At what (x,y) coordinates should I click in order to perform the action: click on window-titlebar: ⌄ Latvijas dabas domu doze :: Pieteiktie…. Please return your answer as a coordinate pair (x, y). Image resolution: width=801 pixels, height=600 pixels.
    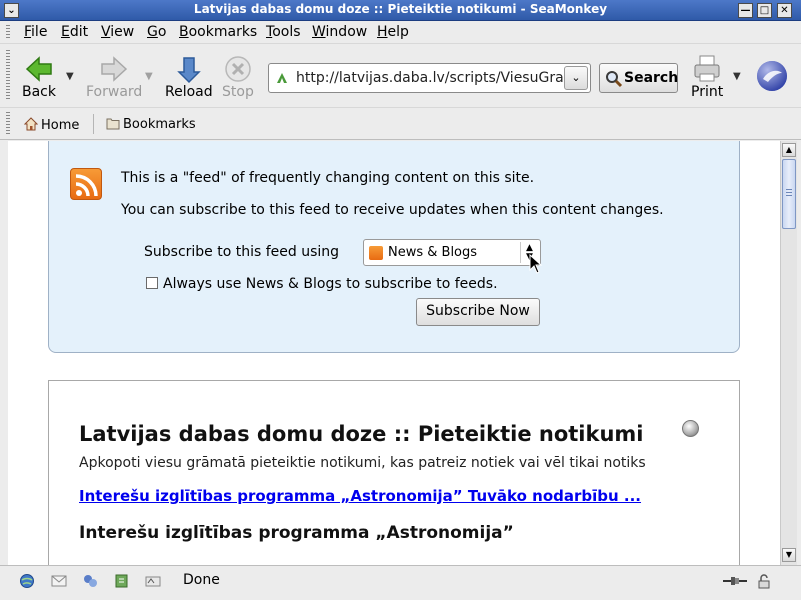
    Looking at the image, I should click on (400, 10).